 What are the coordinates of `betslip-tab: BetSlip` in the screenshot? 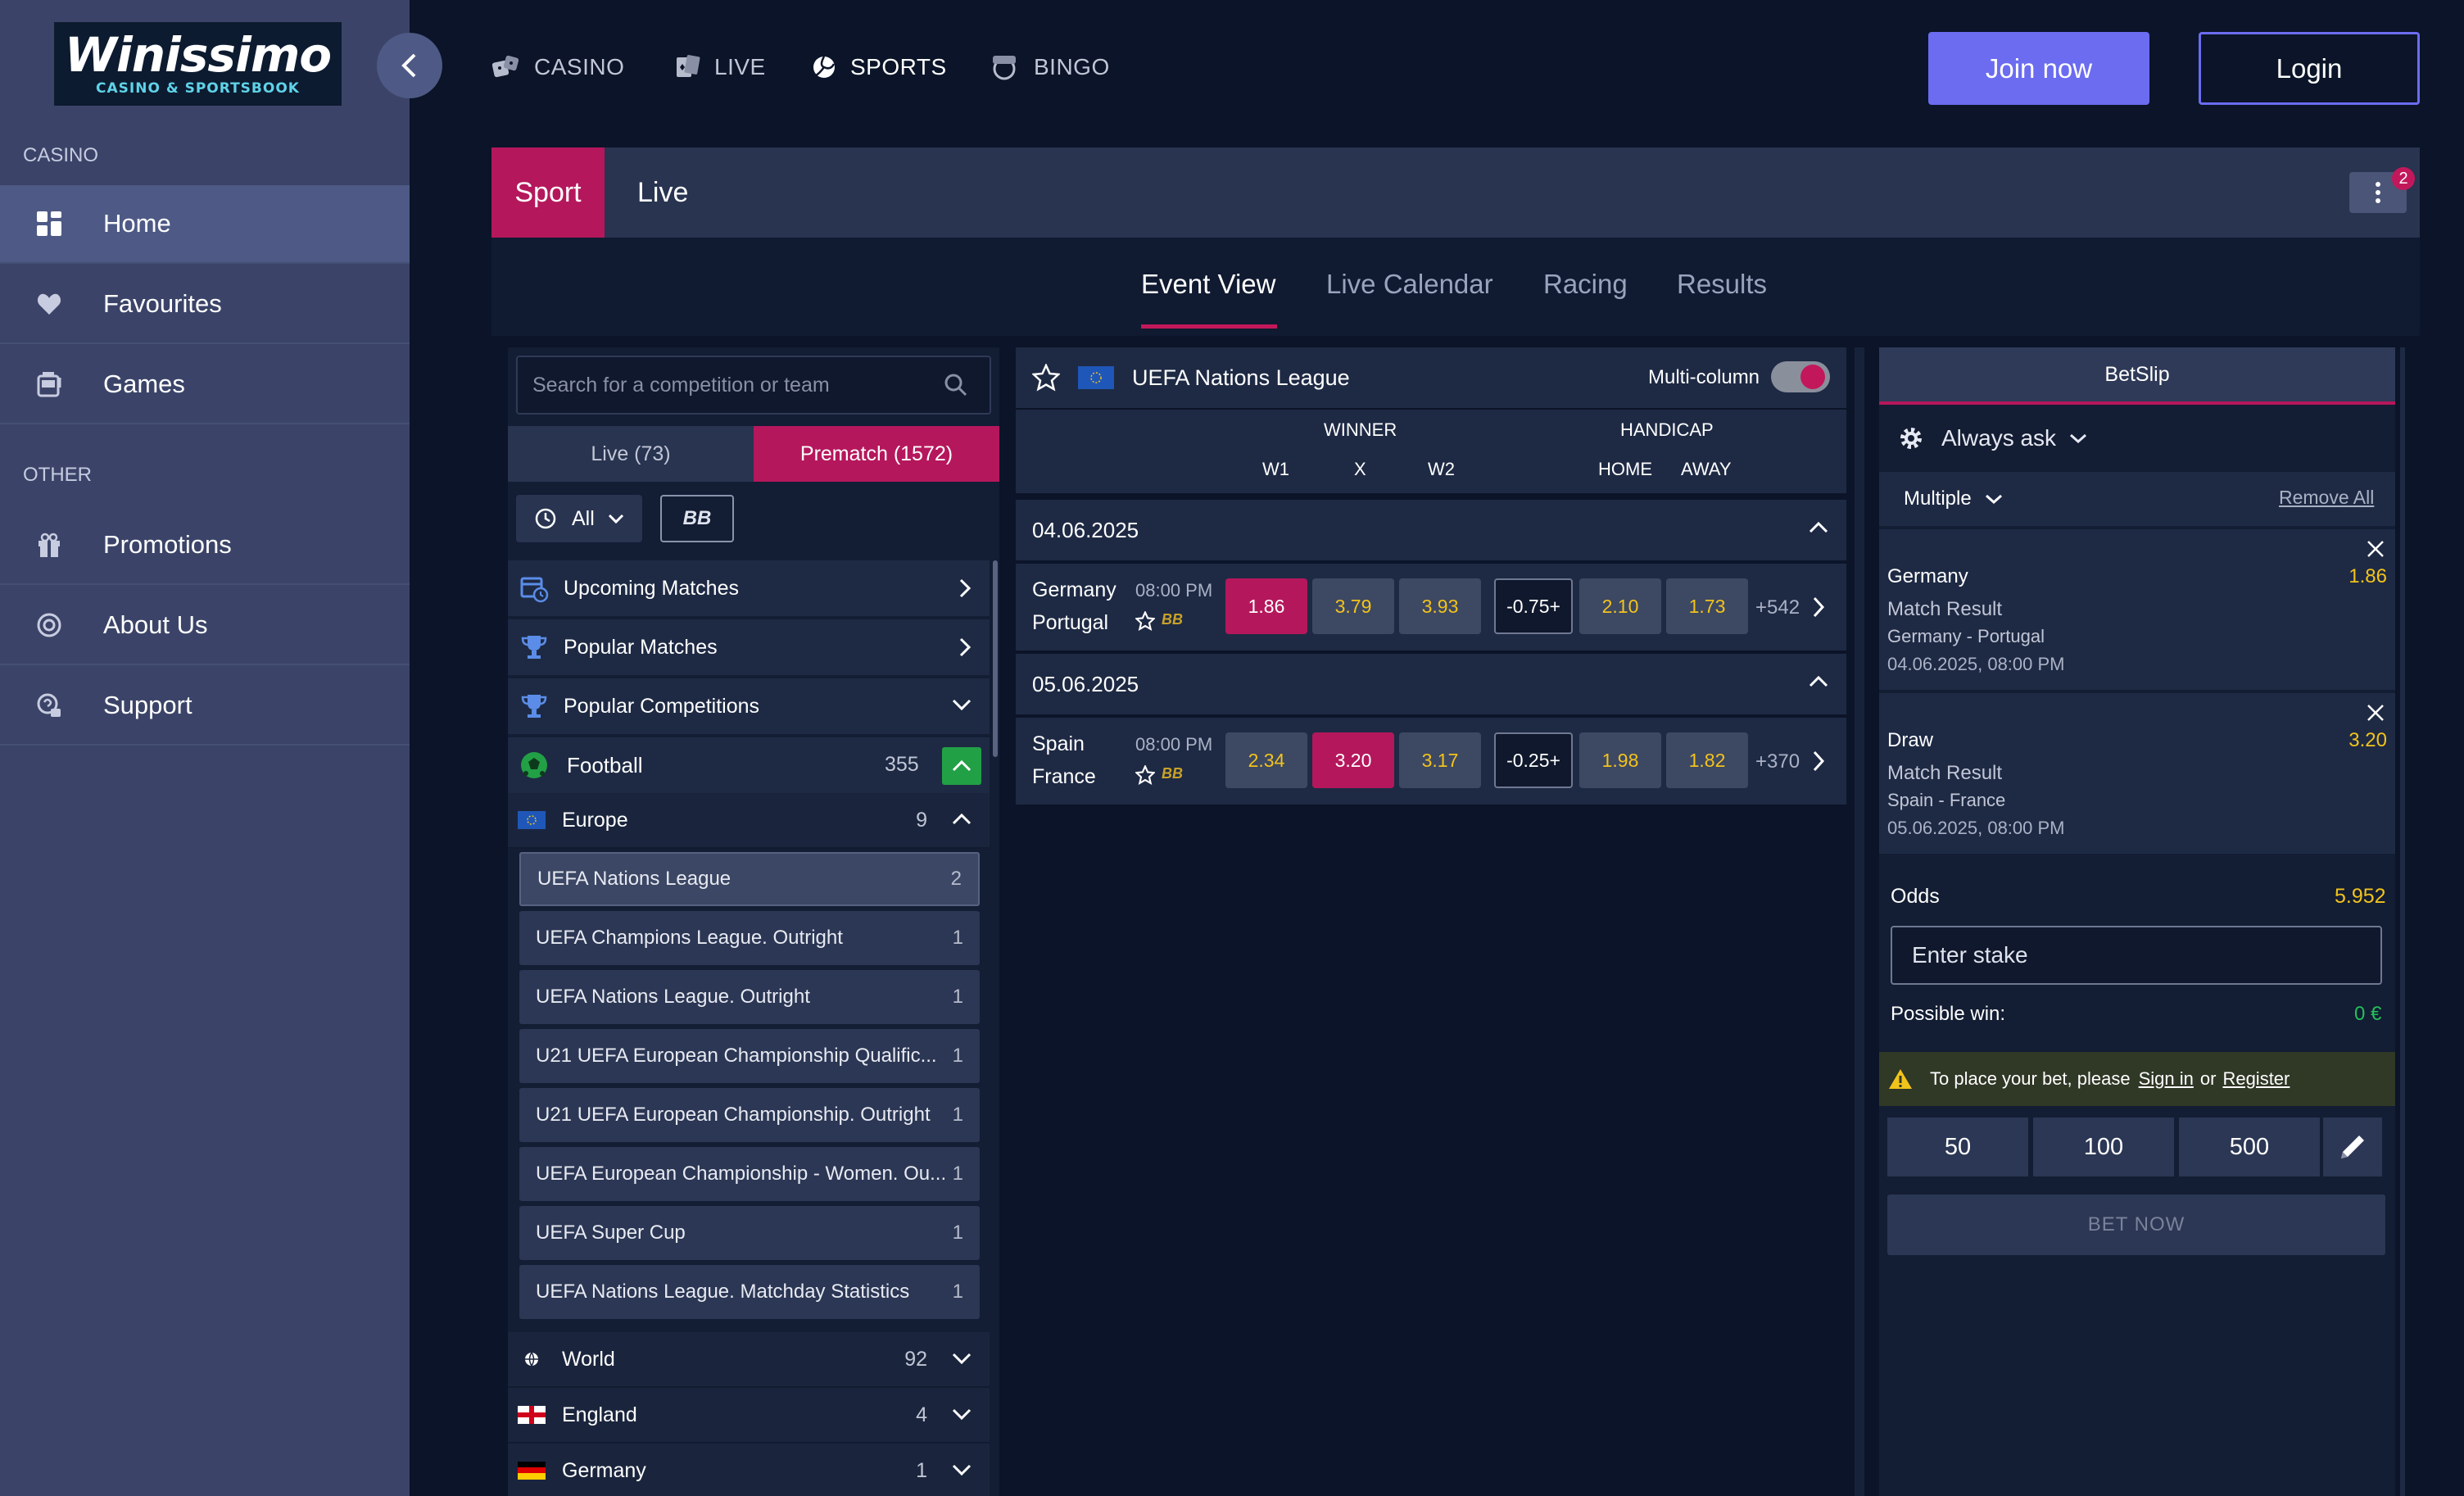 It's located at (2137, 376).